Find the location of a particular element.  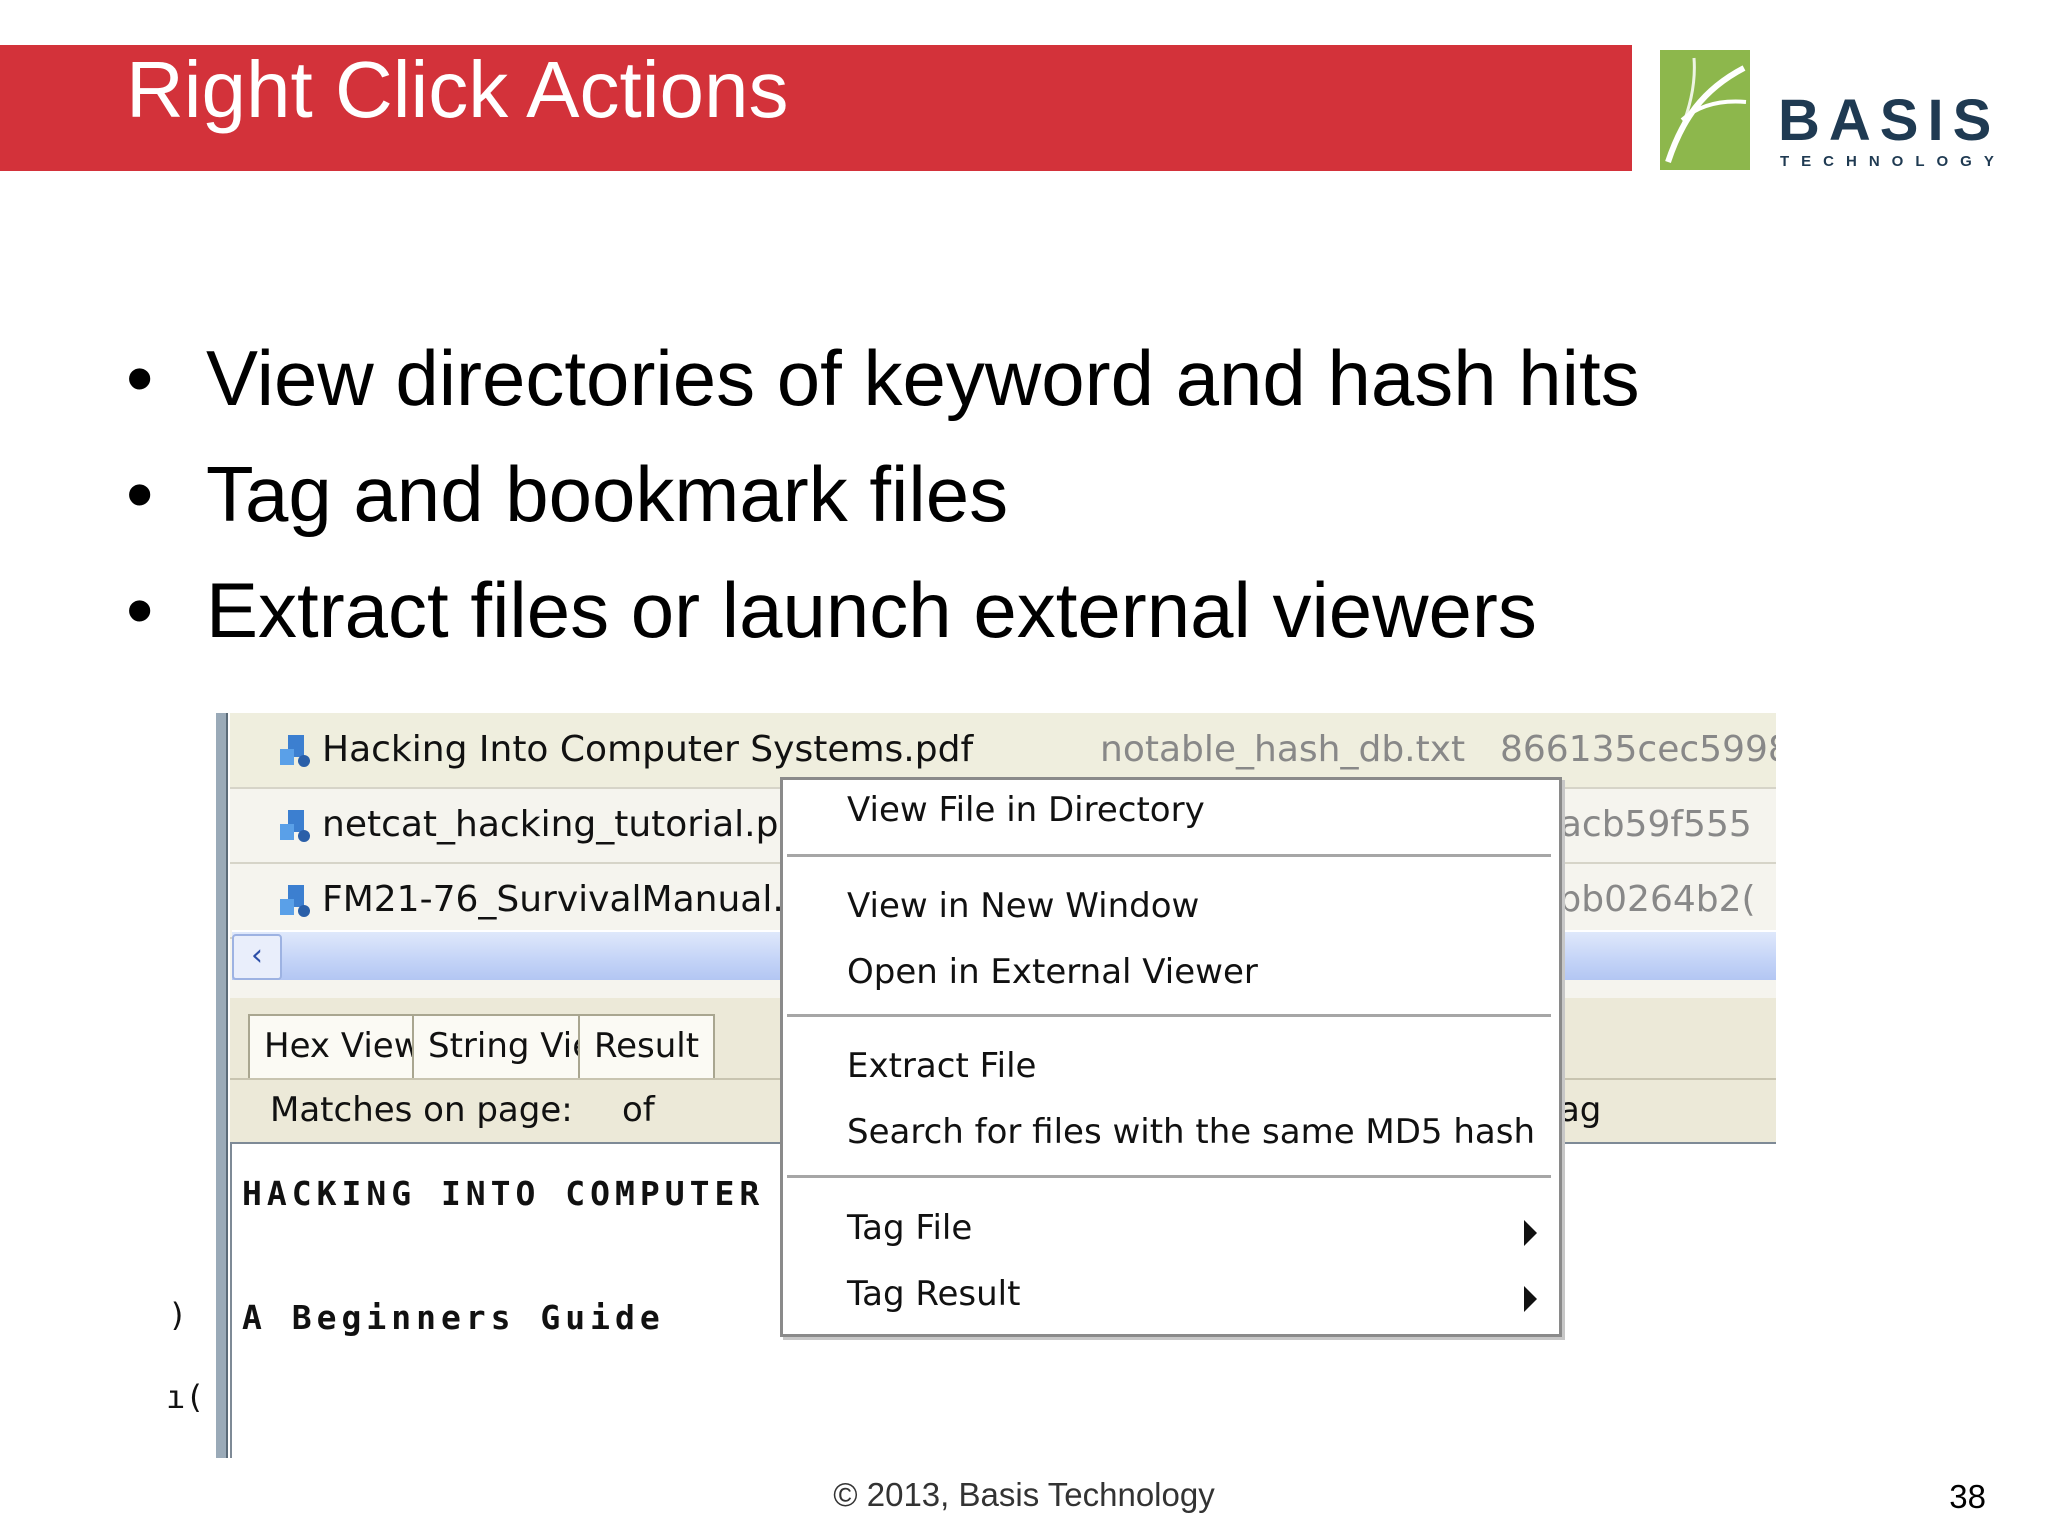

menu-item-extract-file: Extract File is located at coordinates (941, 1066).